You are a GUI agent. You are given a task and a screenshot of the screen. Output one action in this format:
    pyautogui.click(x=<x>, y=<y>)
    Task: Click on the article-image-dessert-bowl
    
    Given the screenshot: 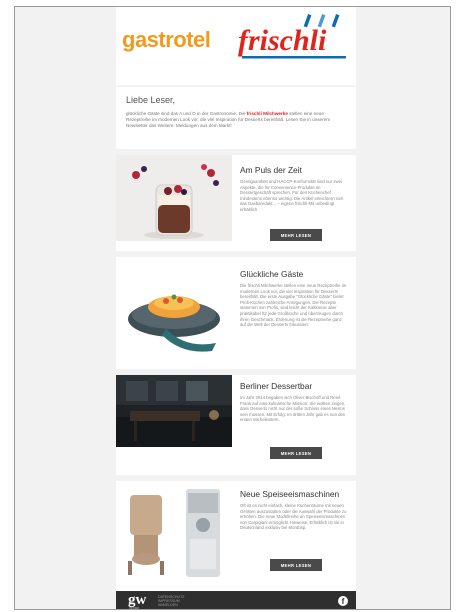 What is the action you would take?
    pyautogui.click(x=174, y=313)
    